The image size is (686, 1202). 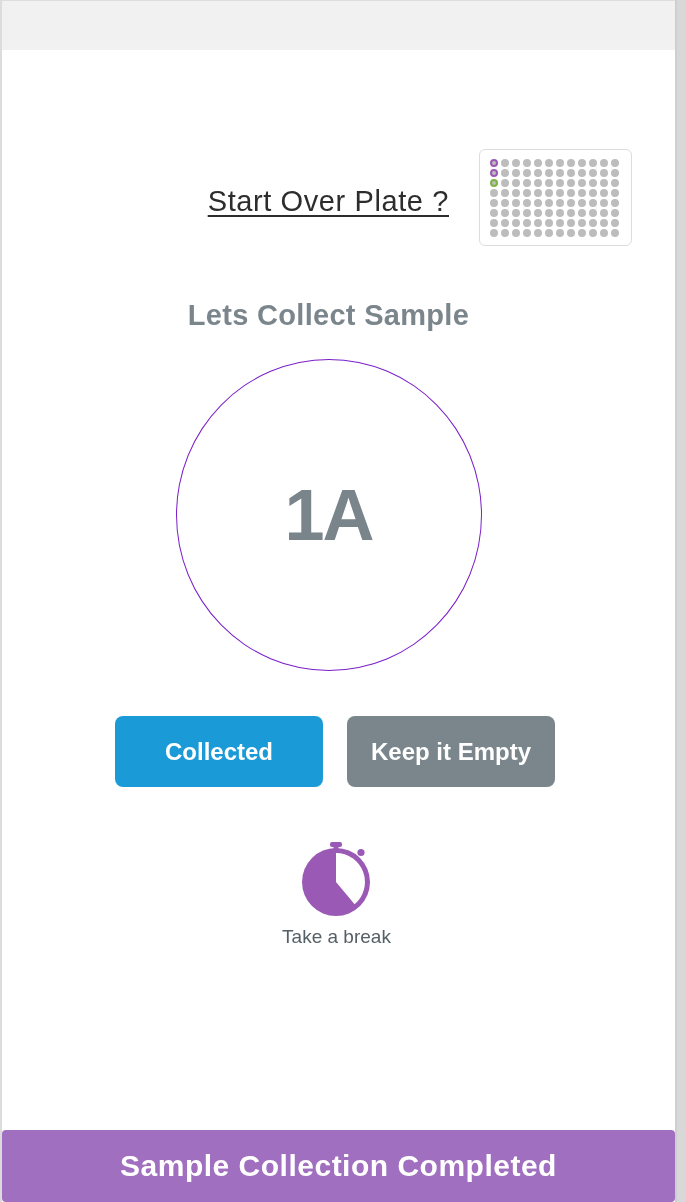 What do you see at coordinates (328, 201) in the screenshot?
I see `start-over-link: Start Over Plate ?` at bounding box center [328, 201].